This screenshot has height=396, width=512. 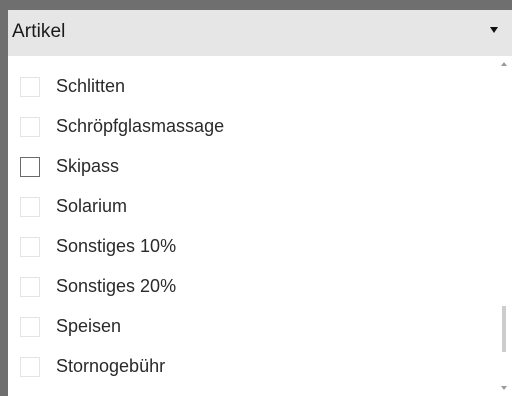 What do you see at coordinates (39, 31) in the screenshot?
I see `dropdown-selected-label: Artikel` at bounding box center [39, 31].